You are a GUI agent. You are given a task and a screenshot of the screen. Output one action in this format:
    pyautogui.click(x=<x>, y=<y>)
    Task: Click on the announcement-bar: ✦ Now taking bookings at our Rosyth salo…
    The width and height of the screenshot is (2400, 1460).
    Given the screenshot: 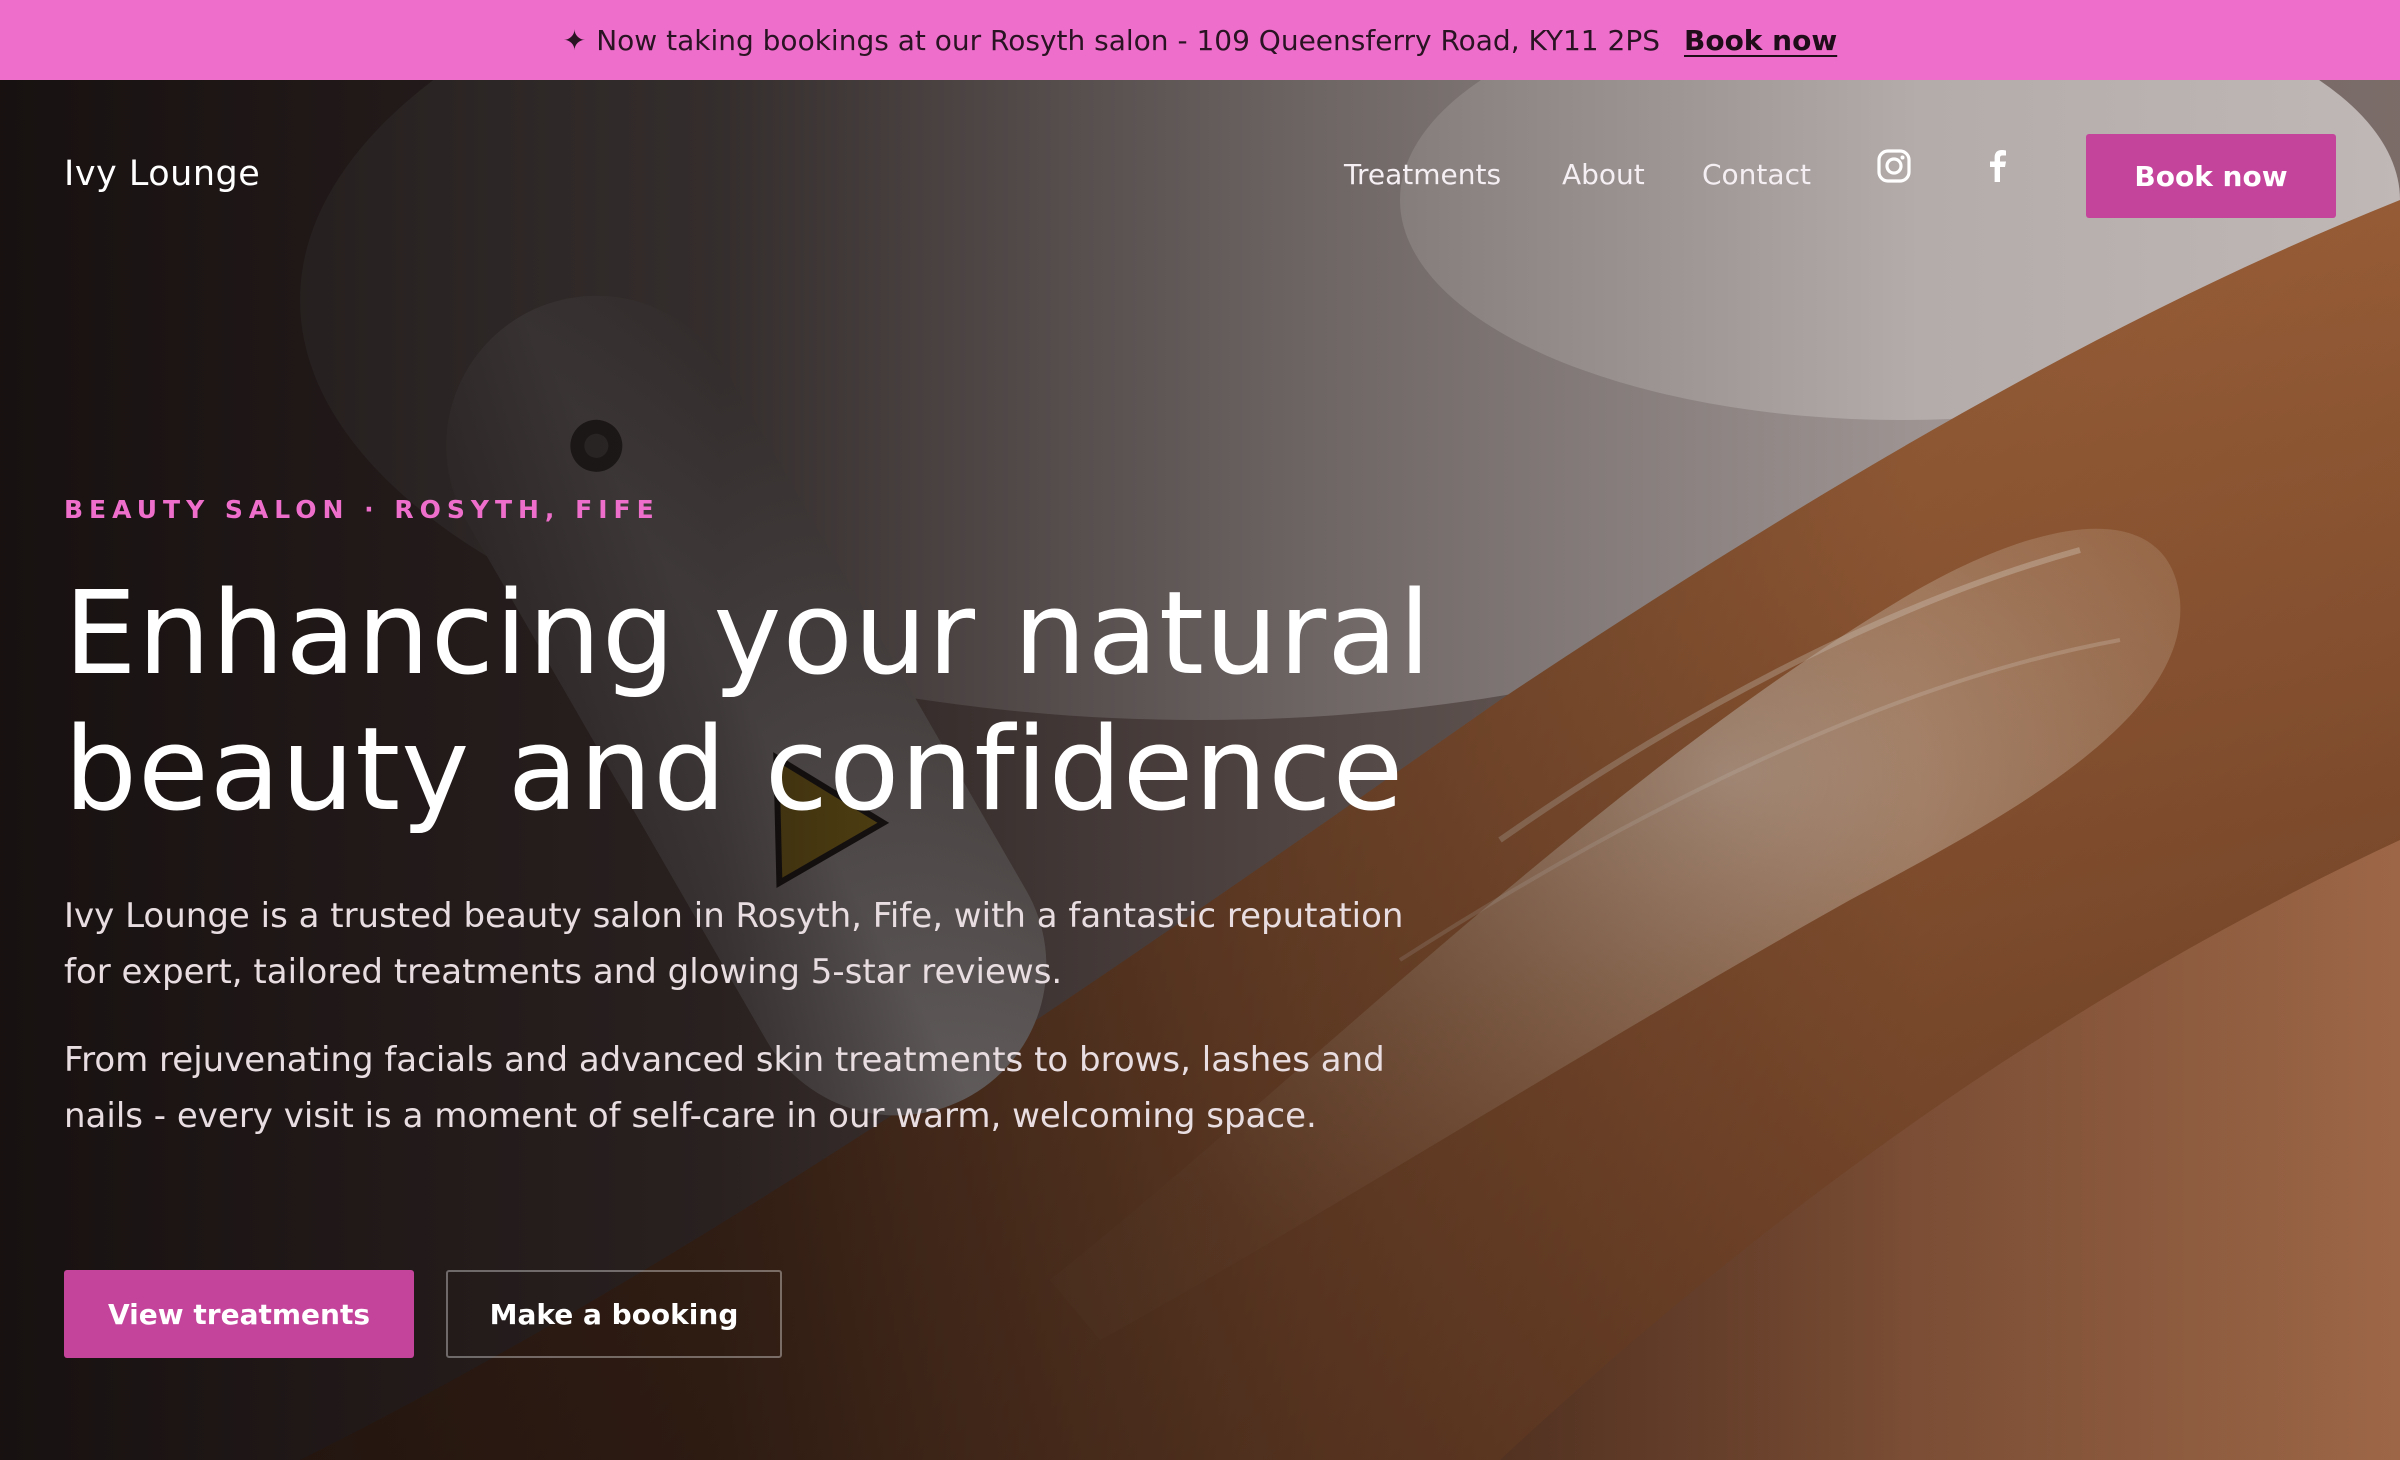 What is the action you would take?
    pyautogui.click(x=1200, y=40)
    